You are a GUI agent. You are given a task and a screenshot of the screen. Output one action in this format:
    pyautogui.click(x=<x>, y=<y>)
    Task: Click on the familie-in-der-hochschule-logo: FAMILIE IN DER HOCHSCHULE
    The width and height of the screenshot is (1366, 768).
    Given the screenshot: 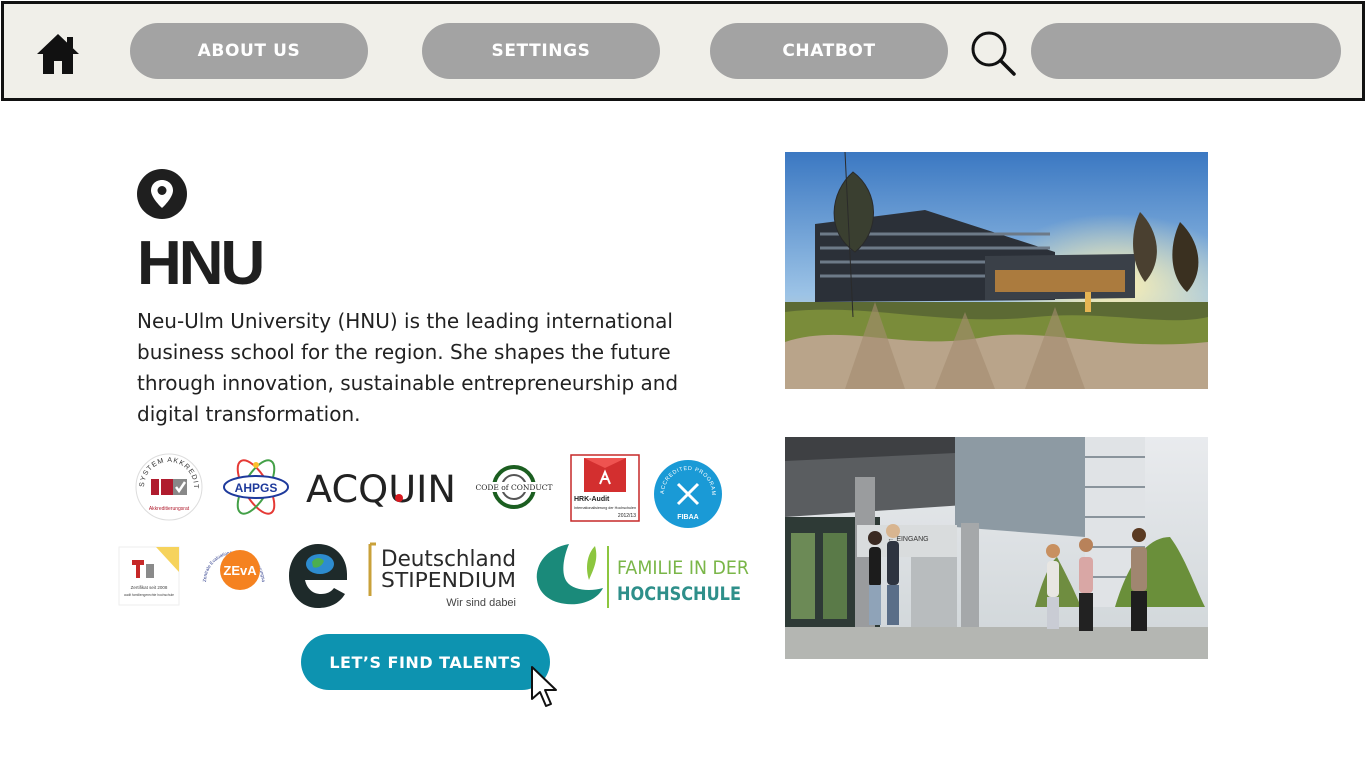 What is the action you would take?
    pyautogui.click(x=643, y=576)
    